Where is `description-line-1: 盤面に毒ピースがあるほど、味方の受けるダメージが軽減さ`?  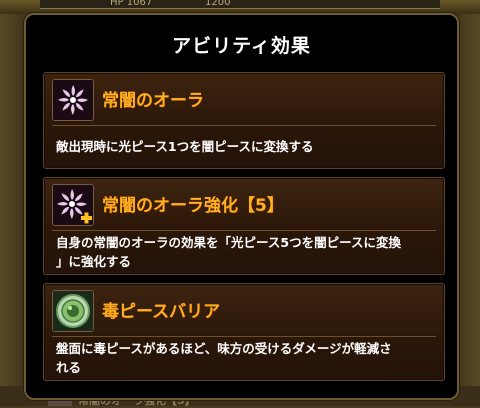
description-line-1: 盤面に毒ピースがあるほど、味方の受けるダメージが軽減さ is located at coordinates (224, 348).